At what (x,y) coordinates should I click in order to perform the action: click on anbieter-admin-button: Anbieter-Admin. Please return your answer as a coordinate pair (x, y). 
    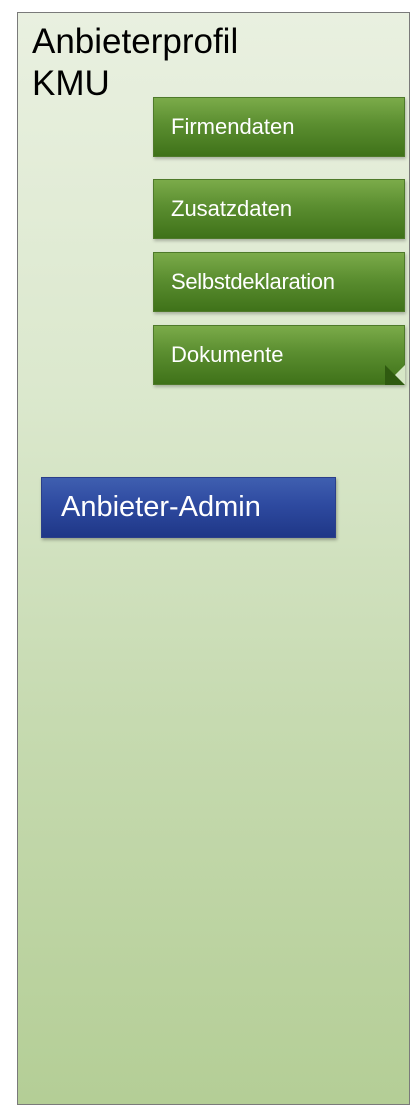
    Looking at the image, I should click on (188, 507).